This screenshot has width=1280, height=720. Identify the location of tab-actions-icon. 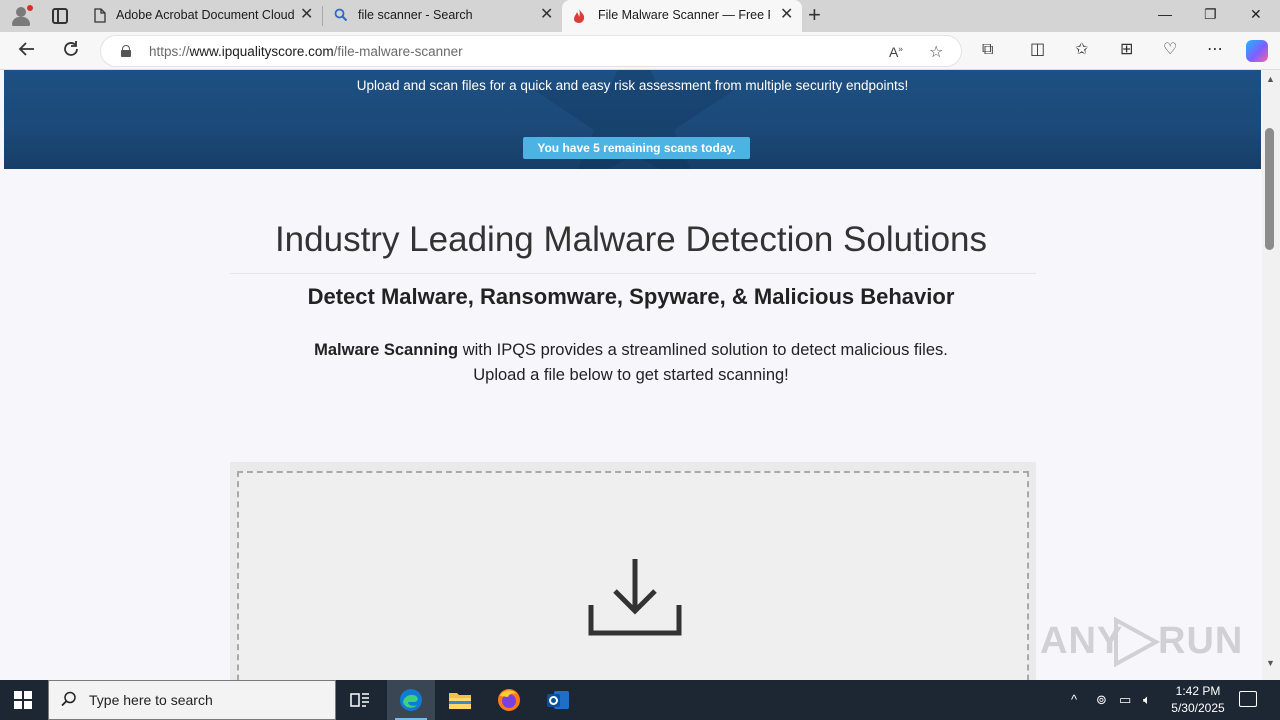
(60, 16).